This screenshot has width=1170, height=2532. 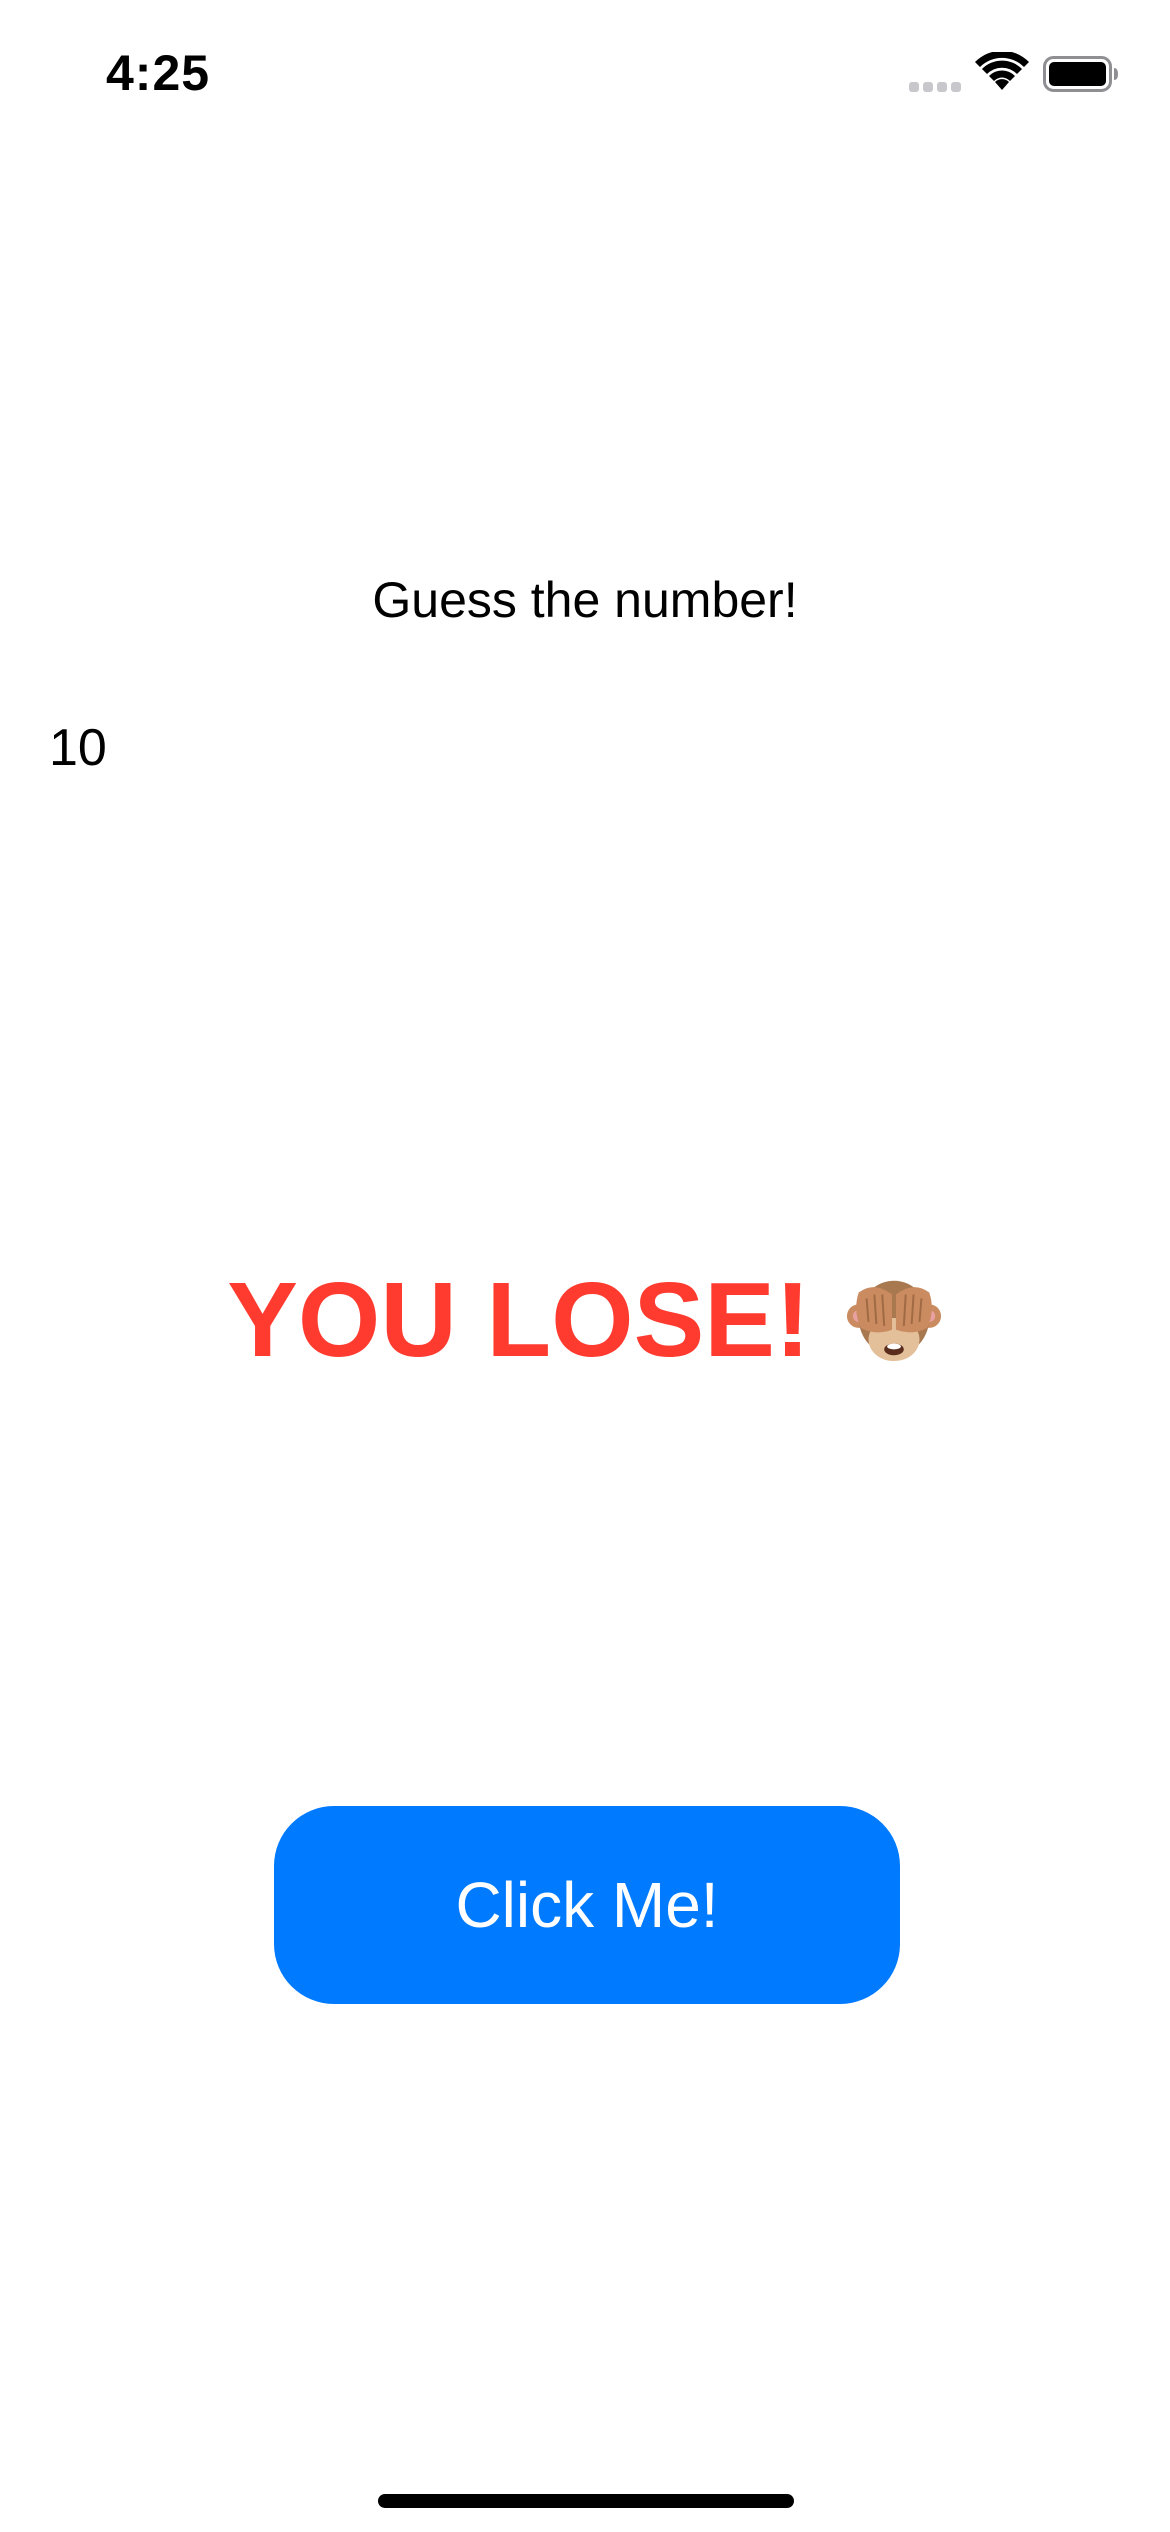 What do you see at coordinates (1002, 71) in the screenshot?
I see `wifi-icon` at bounding box center [1002, 71].